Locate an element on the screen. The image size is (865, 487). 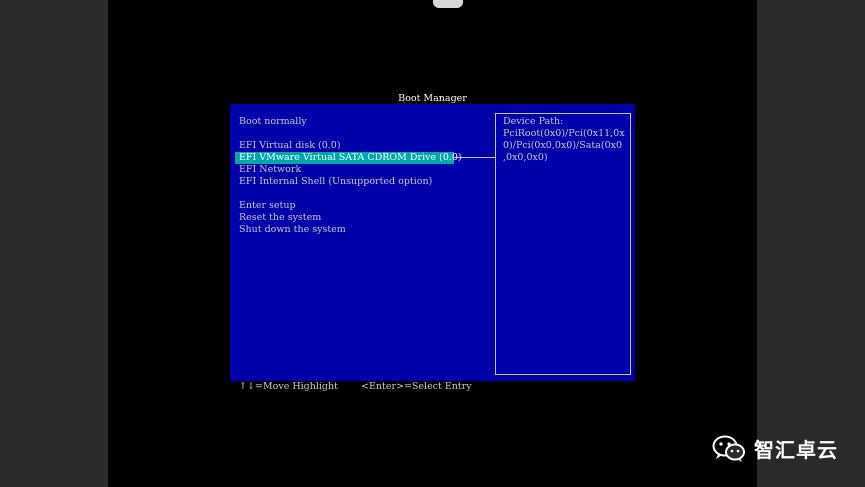
watermark-text: 智汇卓云 is located at coordinates (796, 450).